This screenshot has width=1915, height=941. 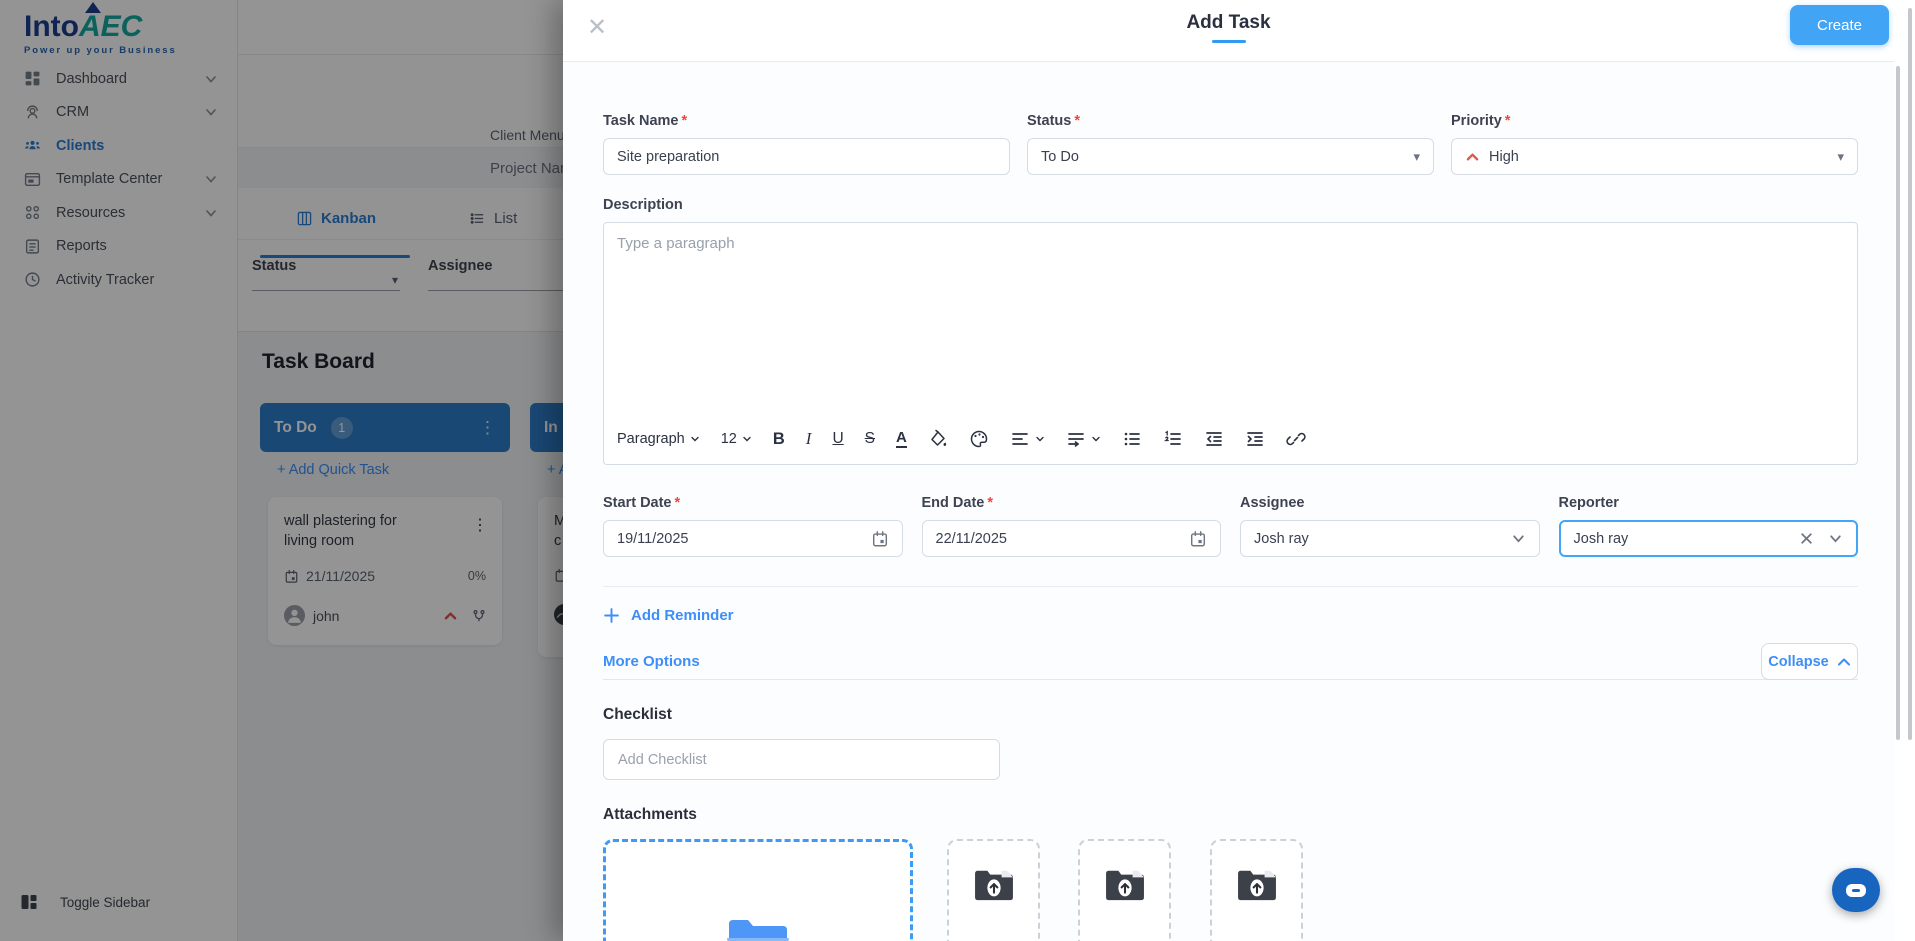 I want to click on scrollbar-strip, so click(x=1904, y=470).